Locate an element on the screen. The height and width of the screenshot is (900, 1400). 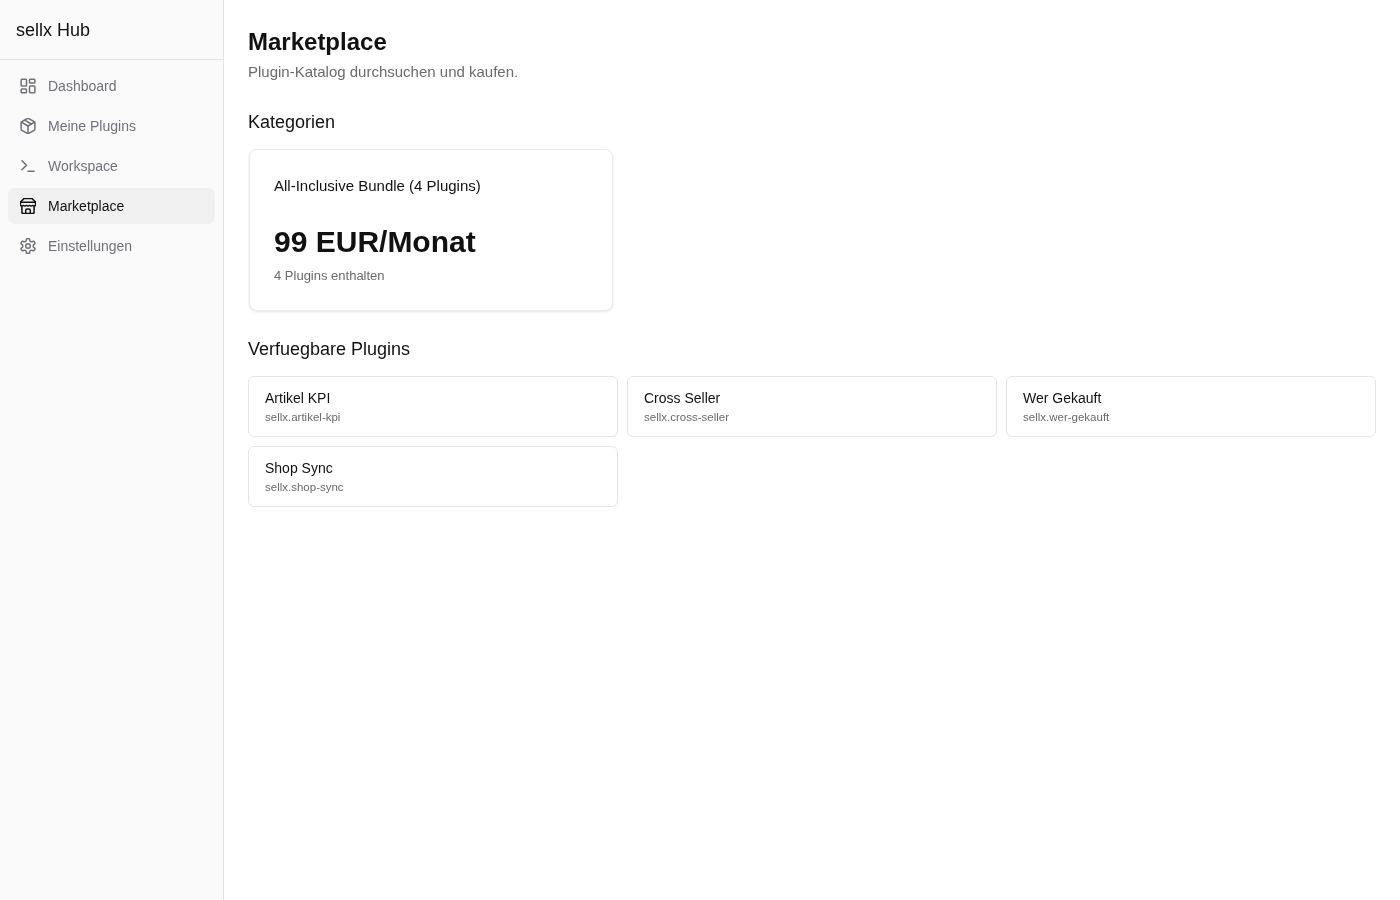
plugin-card: Shop Sync sellx.shop-sync is located at coordinates (433, 476).